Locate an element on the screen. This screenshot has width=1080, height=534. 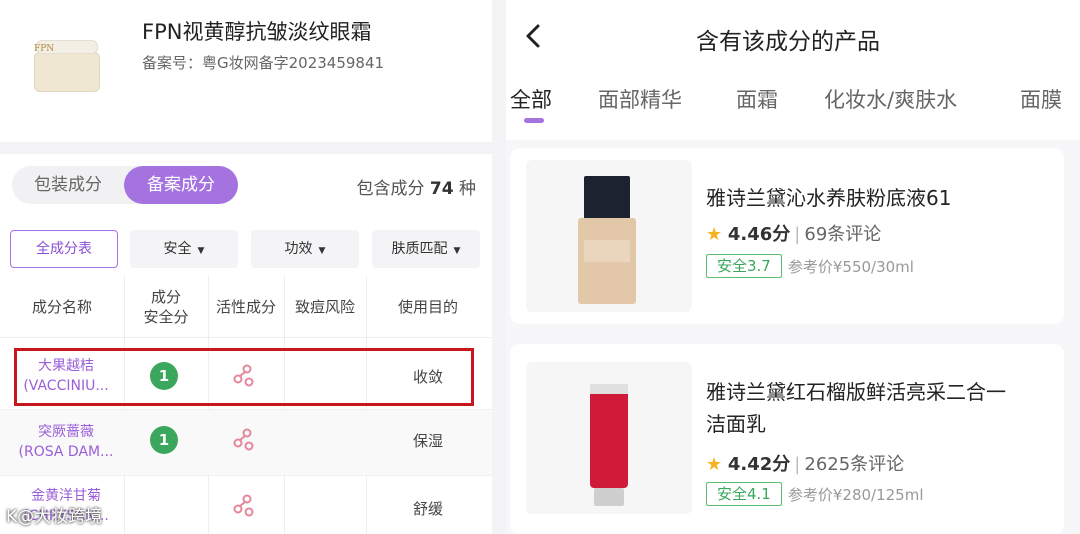
registration-number: 备案号：粤G妆网备字2023459841 is located at coordinates (263, 63).